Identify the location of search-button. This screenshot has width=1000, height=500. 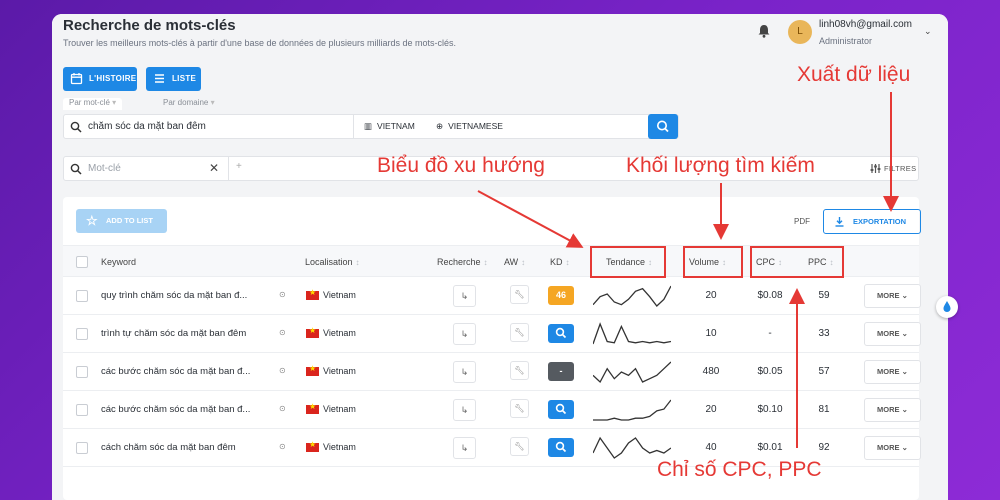
(663, 126).